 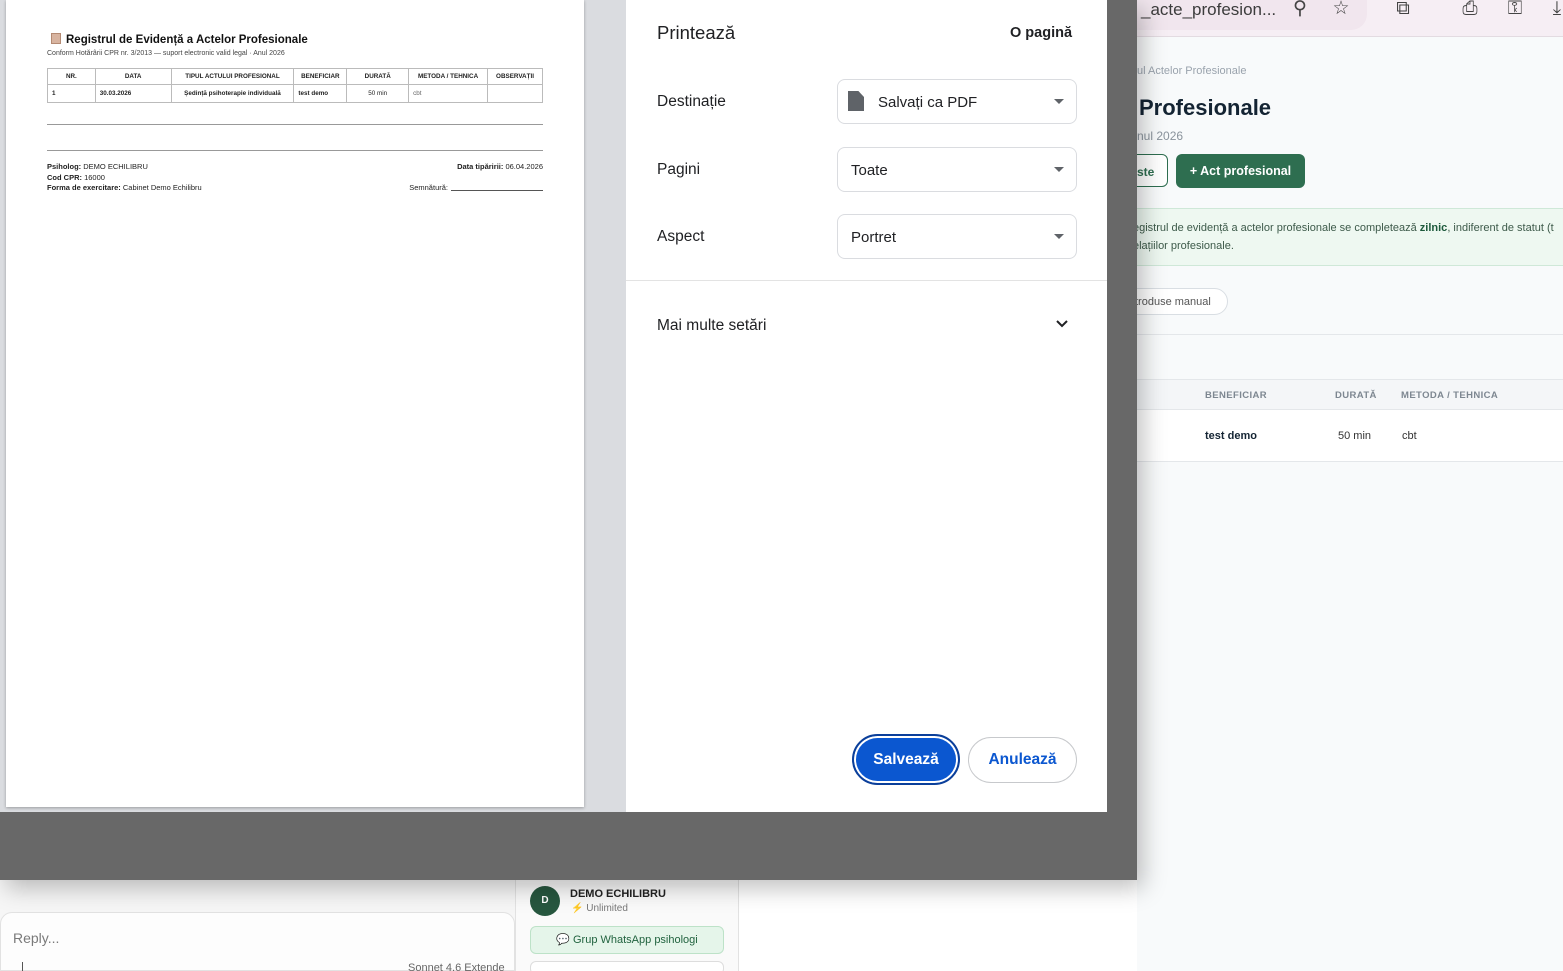 What do you see at coordinates (1183, 246) in the screenshot?
I see `notice-line-2: elațiilor profesionale.` at bounding box center [1183, 246].